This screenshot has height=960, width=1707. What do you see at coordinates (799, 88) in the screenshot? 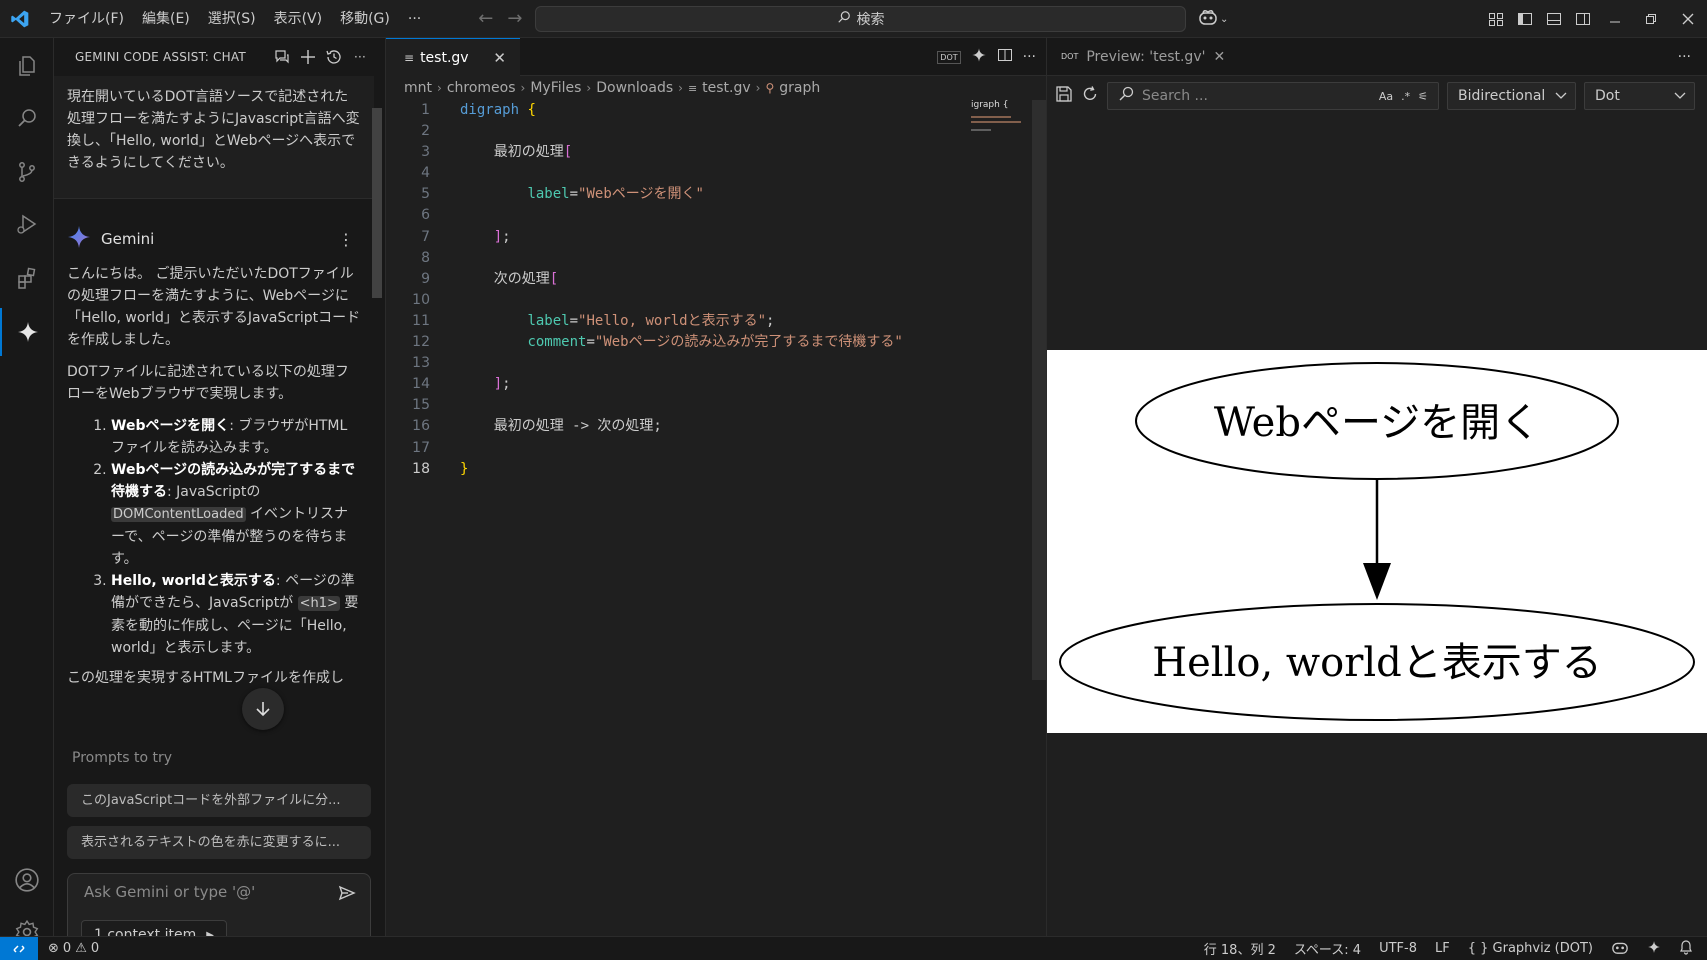
I see `breadcrumb-item: graph` at bounding box center [799, 88].